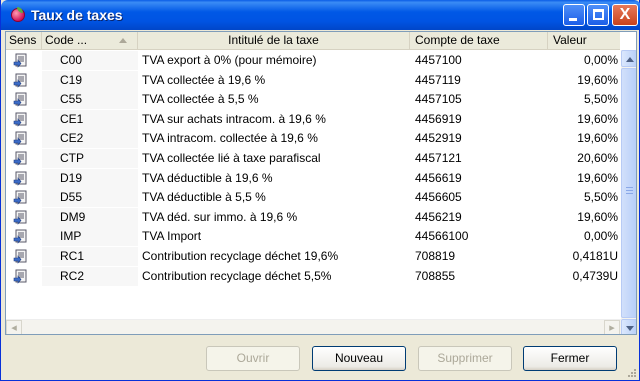  I want to click on cell-label: TVA déd. sur immo. à 19,6 %, so click(220, 216).